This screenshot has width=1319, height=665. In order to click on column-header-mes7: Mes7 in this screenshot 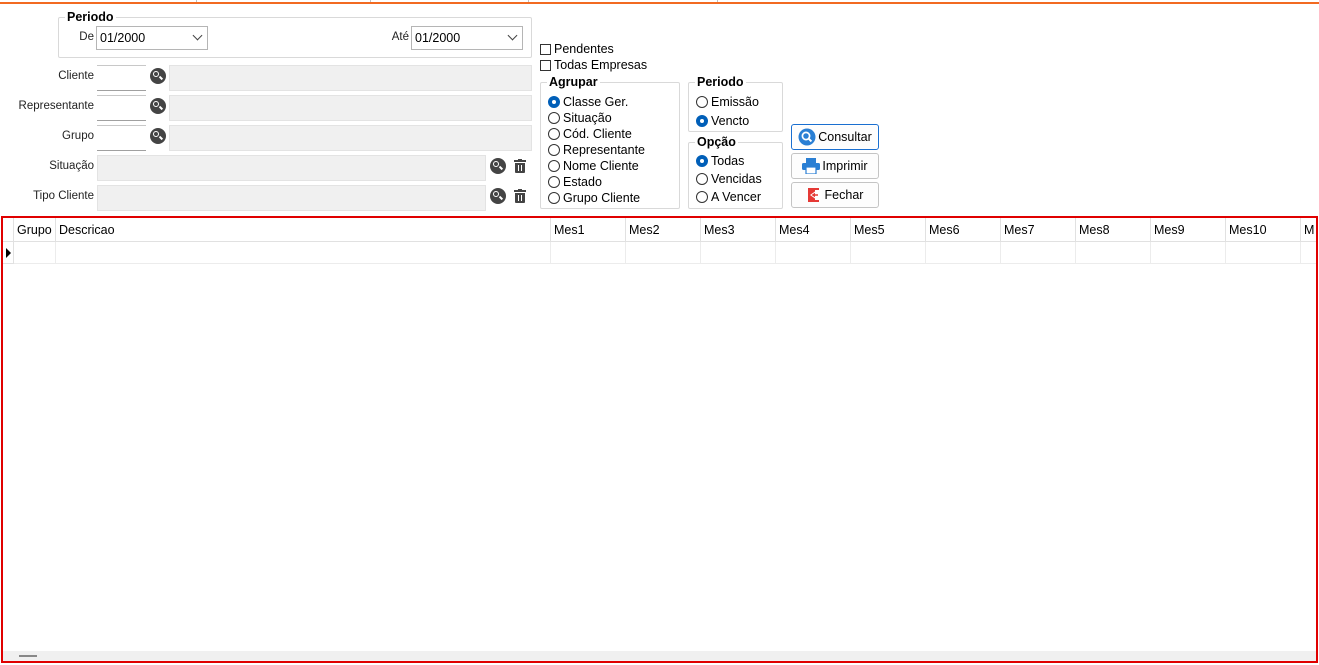, I will do `click(1038, 230)`.